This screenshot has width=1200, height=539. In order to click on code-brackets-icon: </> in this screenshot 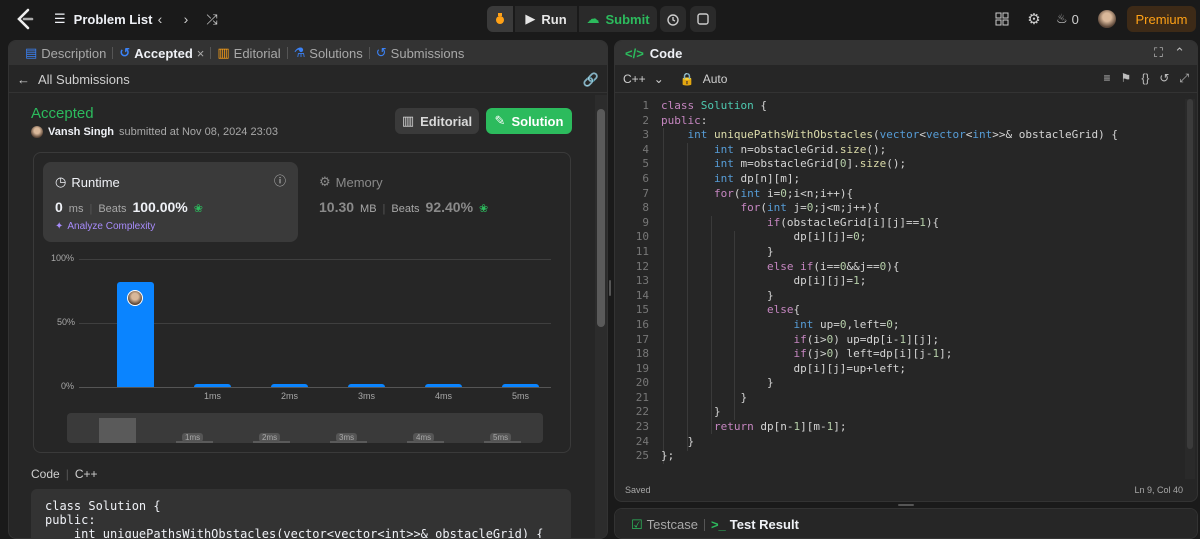, I will do `click(634, 53)`.